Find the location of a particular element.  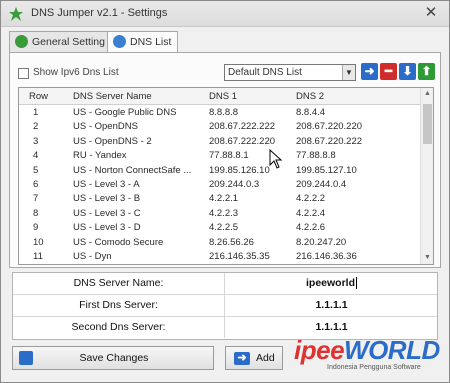

tab-general-setting: General Setting is located at coordinates (60, 42).